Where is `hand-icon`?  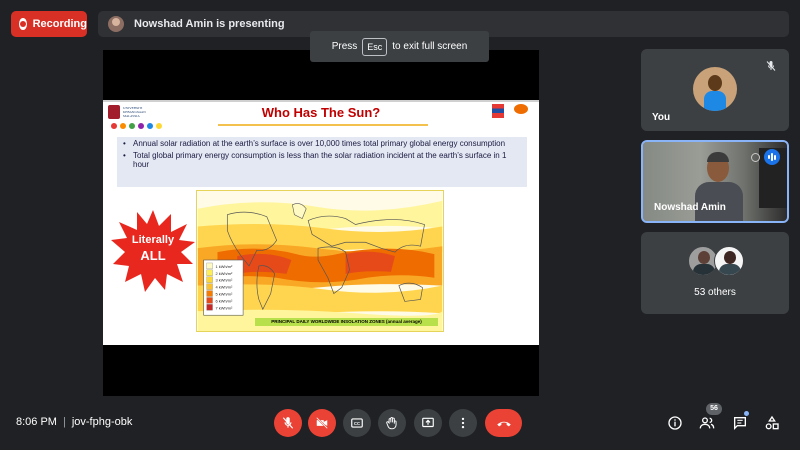
hand-icon is located at coordinates (391, 423).